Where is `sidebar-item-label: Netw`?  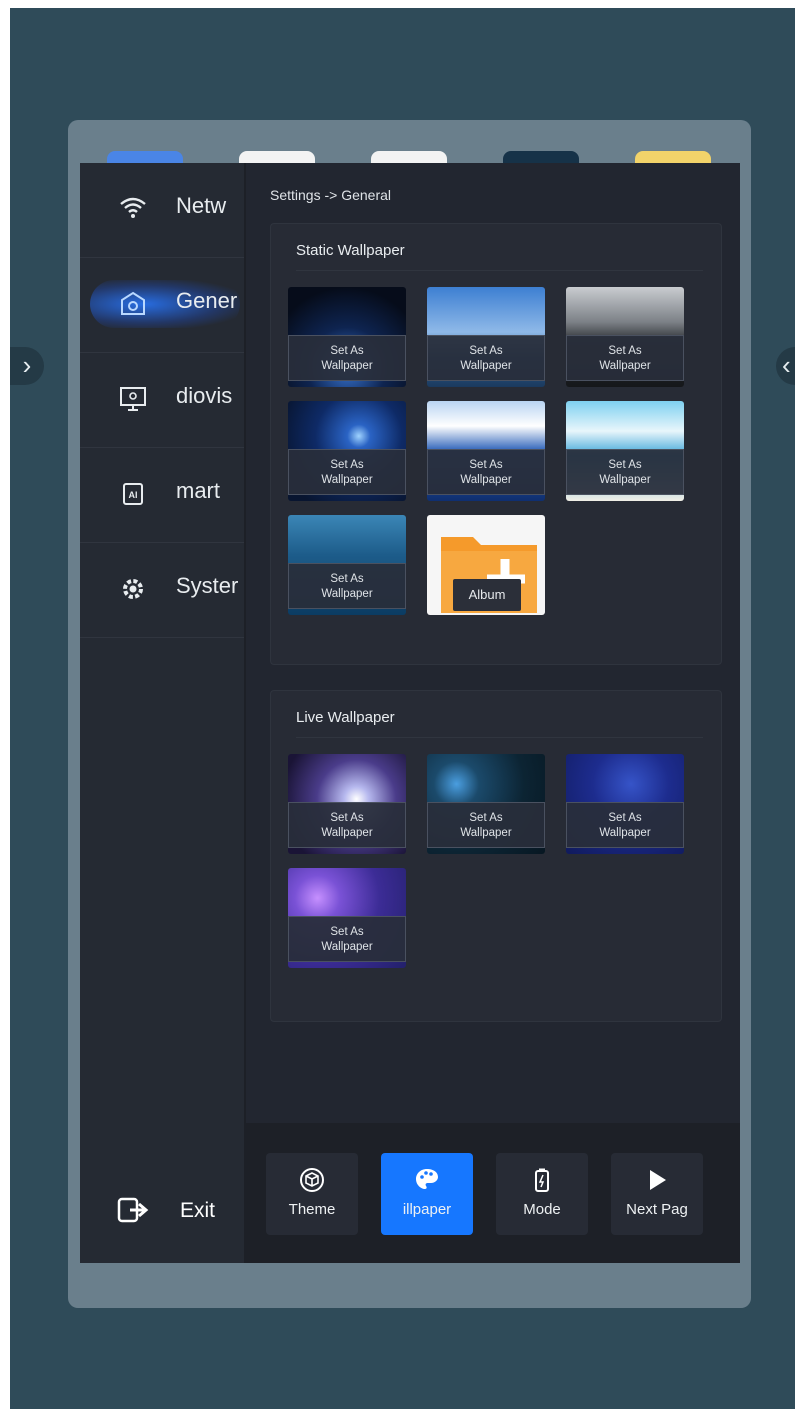
sidebar-item-label: Netw is located at coordinates (201, 205).